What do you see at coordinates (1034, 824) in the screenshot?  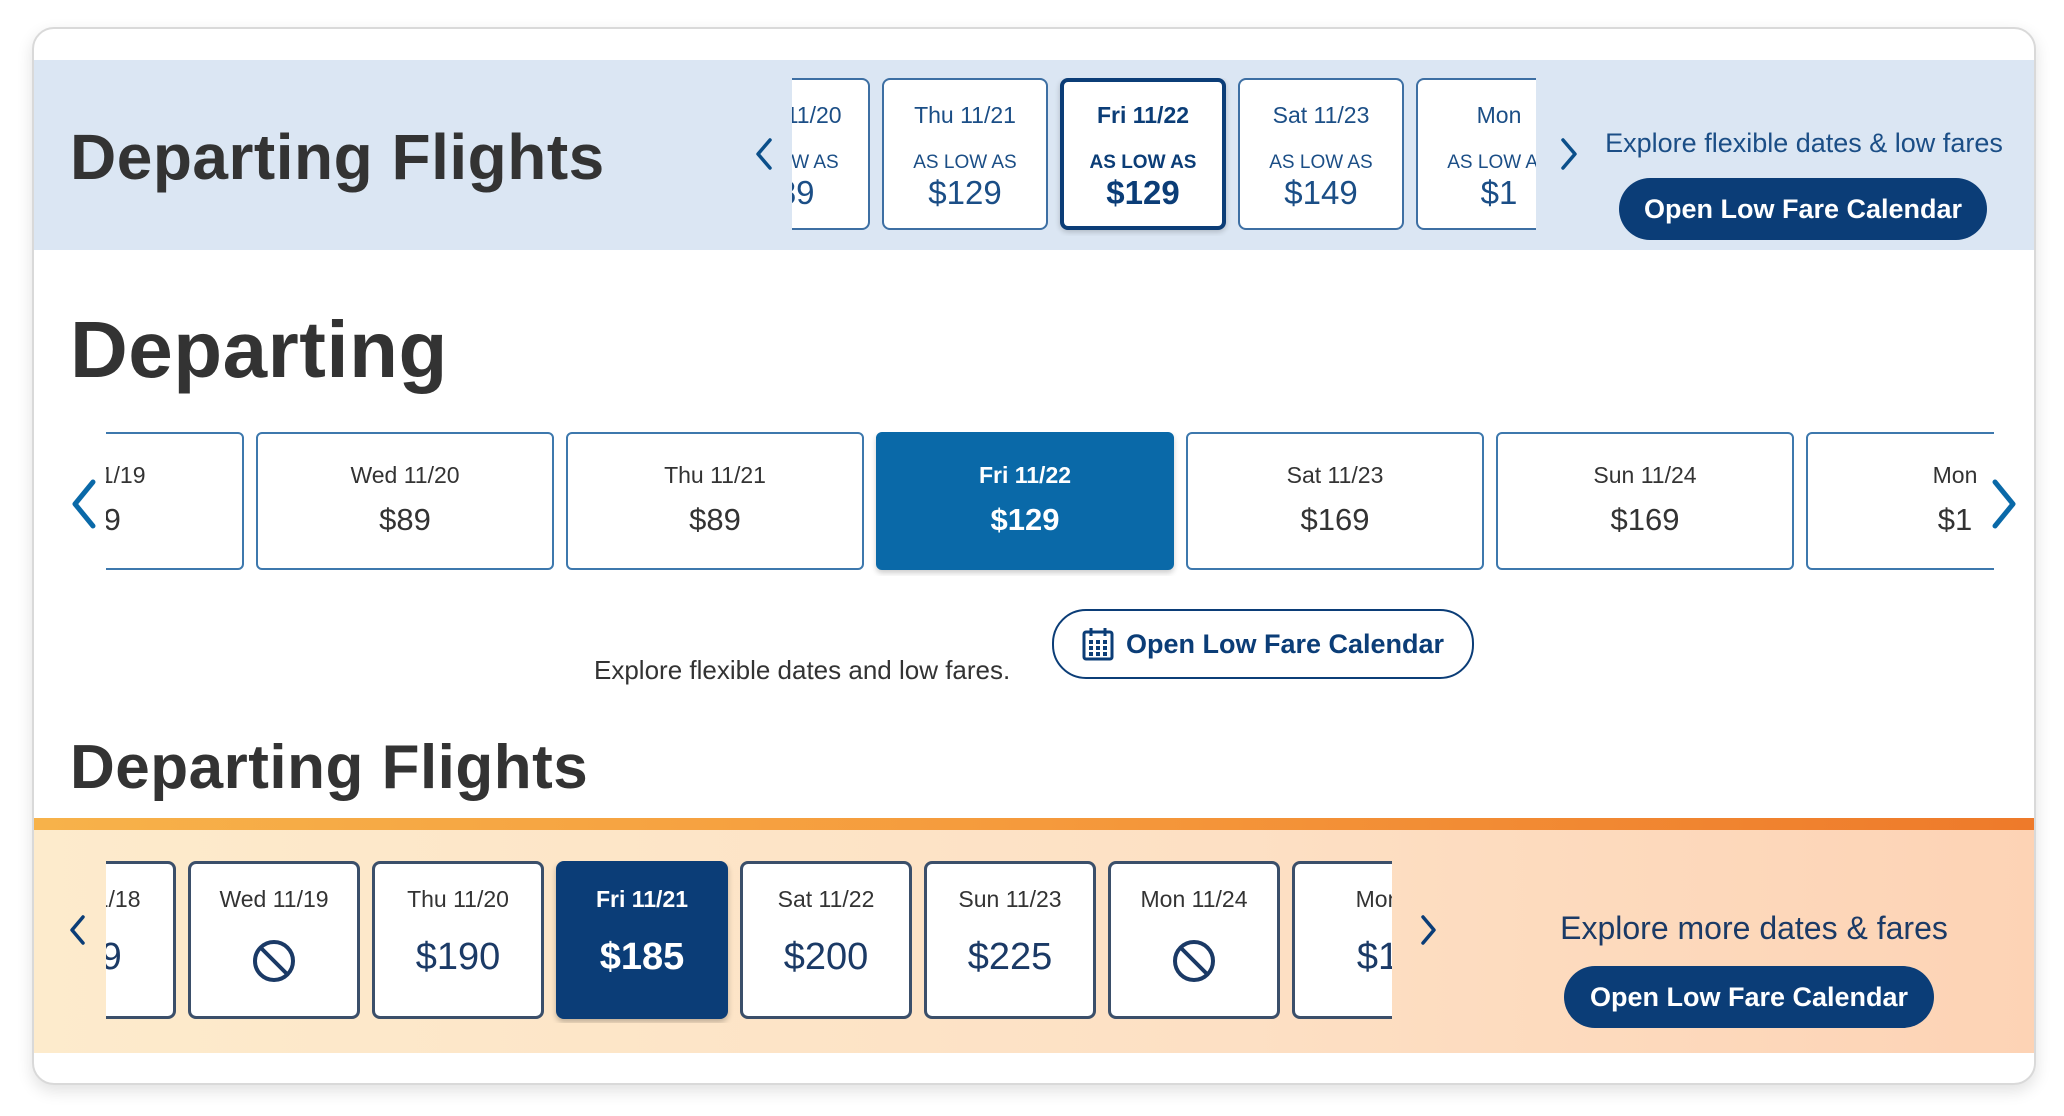 I see `accent-divider` at bounding box center [1034, 824].